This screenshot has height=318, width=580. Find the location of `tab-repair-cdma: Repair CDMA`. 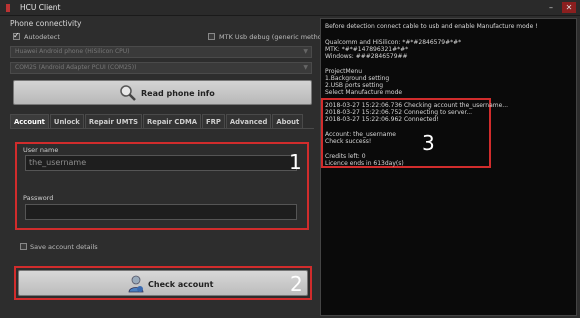

tab-repair-cdma: Repair CDMA is located at coordinates (172, 121).